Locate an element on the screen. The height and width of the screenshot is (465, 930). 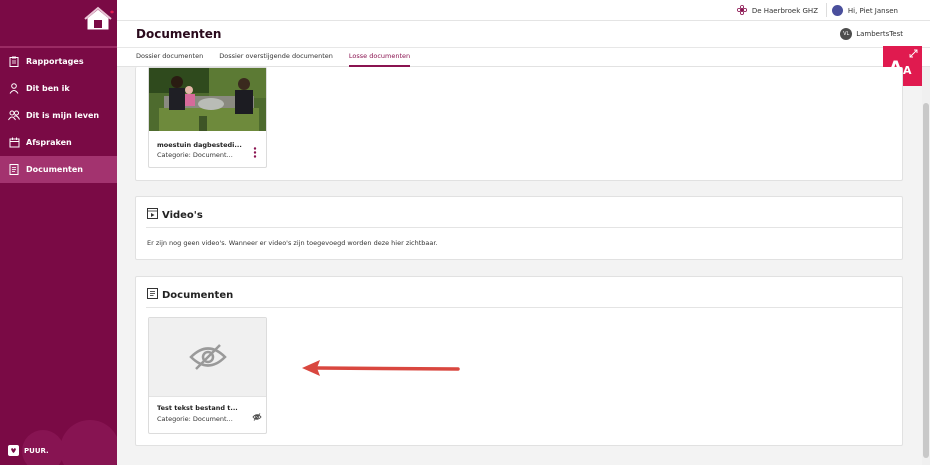
house-logo-icon is located at coordinates (100, 19).